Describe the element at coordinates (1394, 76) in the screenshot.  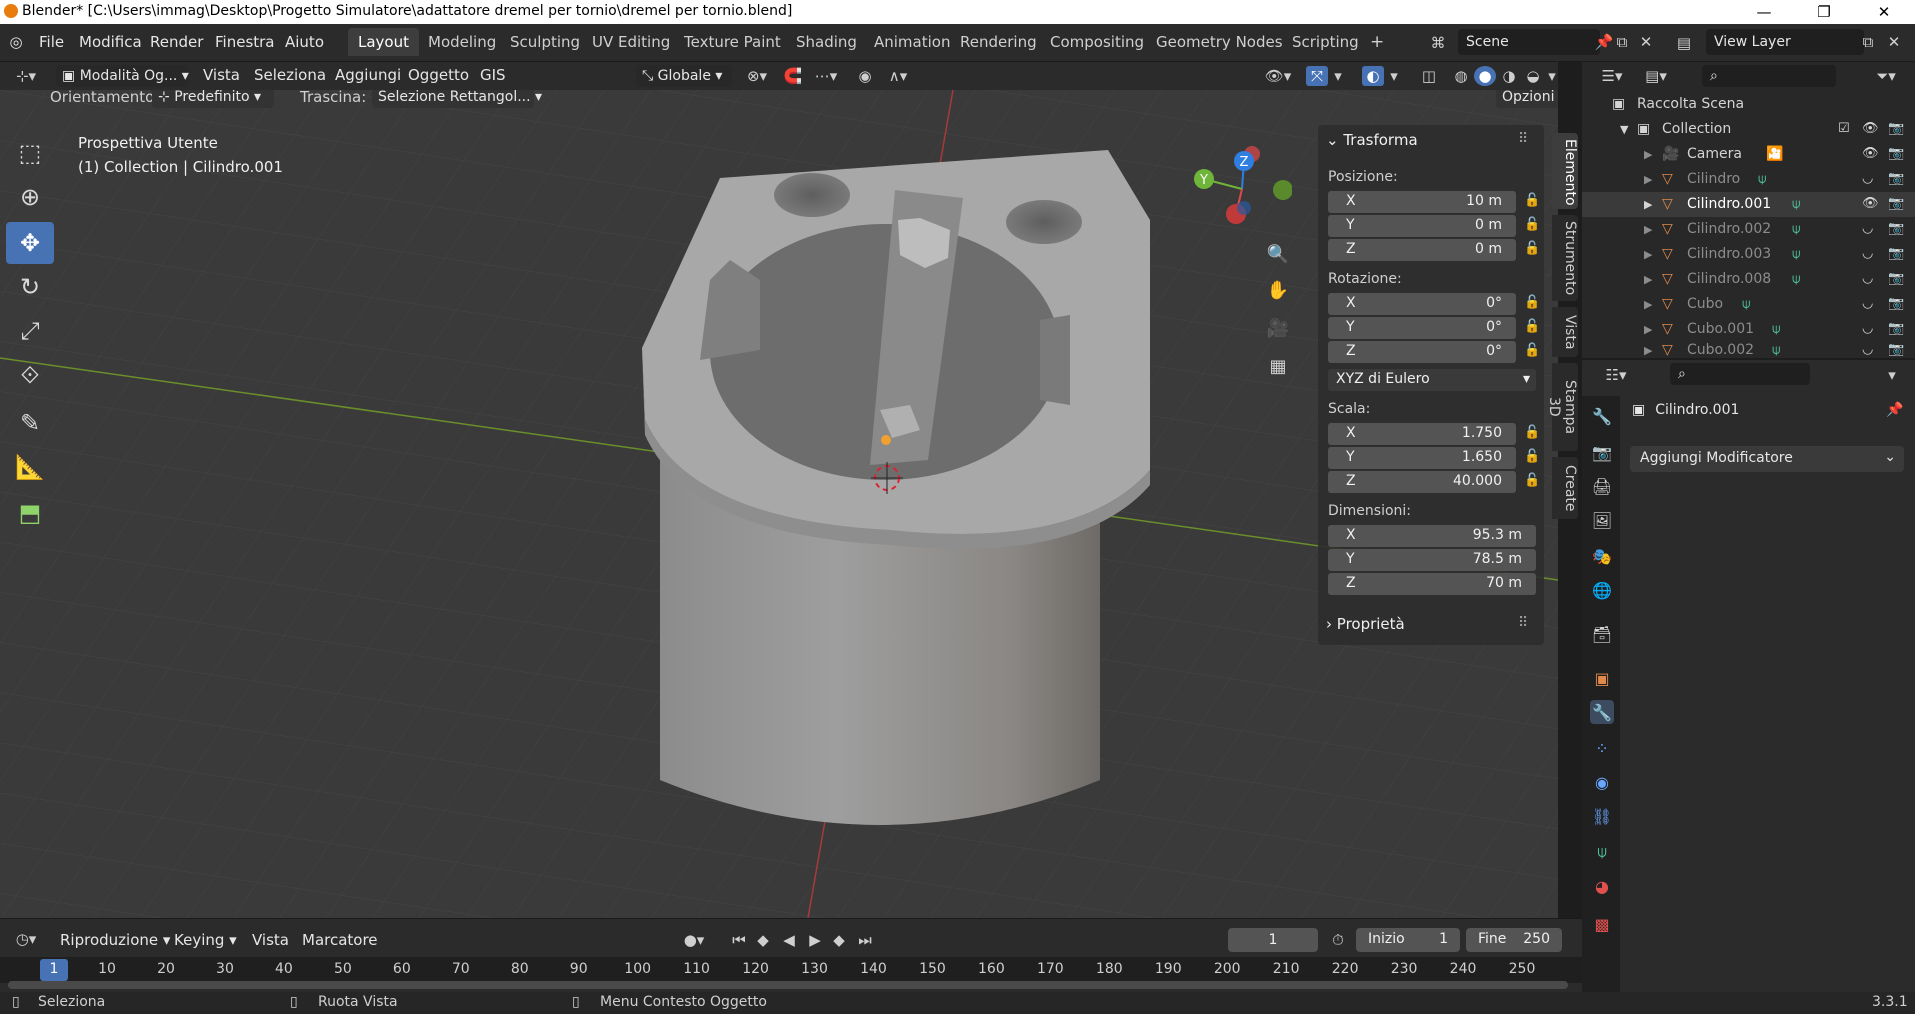
I see `overlay-dropdown-icon: ▾` at that location.